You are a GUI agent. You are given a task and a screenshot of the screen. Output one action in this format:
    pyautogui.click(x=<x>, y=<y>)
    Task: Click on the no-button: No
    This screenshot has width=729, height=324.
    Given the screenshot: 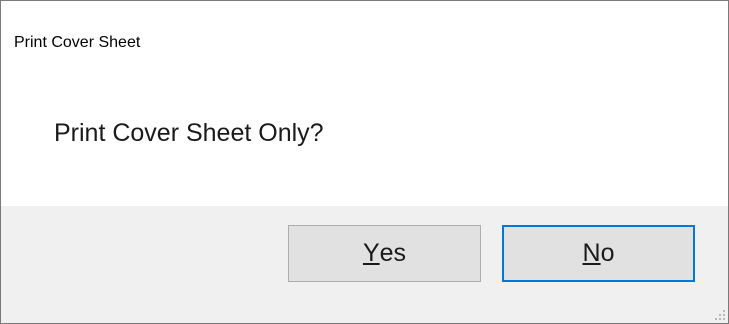 What is the action you would take?
    pyautogui.click(x=598, y=253)
    